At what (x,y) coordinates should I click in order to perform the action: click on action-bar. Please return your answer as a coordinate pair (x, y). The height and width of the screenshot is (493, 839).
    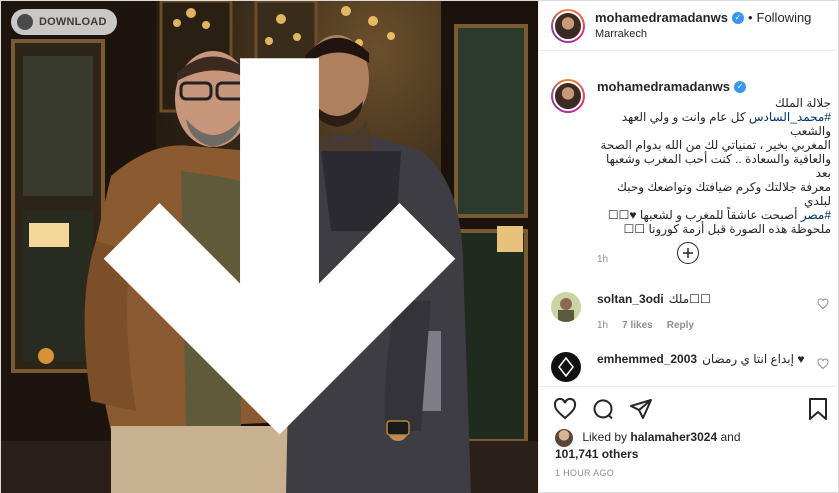
    Looking at the image, I should click on (603, 409).